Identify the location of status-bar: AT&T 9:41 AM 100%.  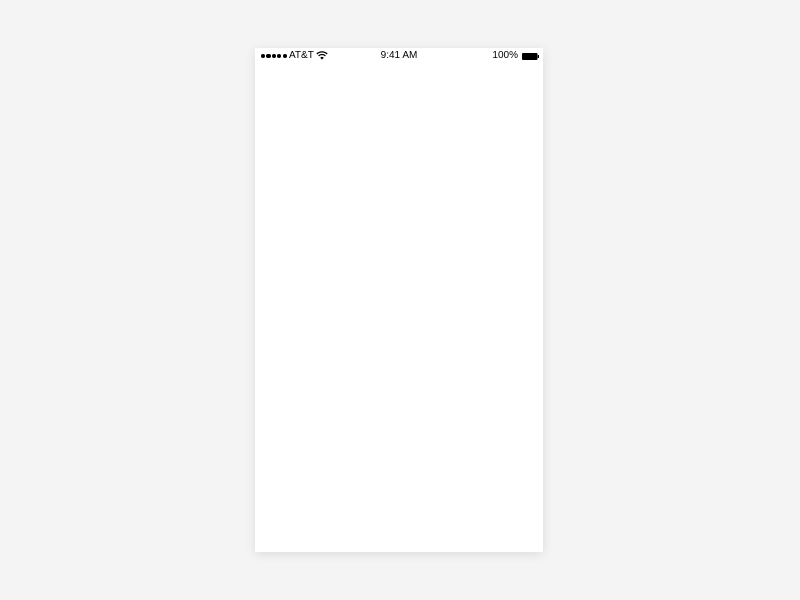
(399, 56).